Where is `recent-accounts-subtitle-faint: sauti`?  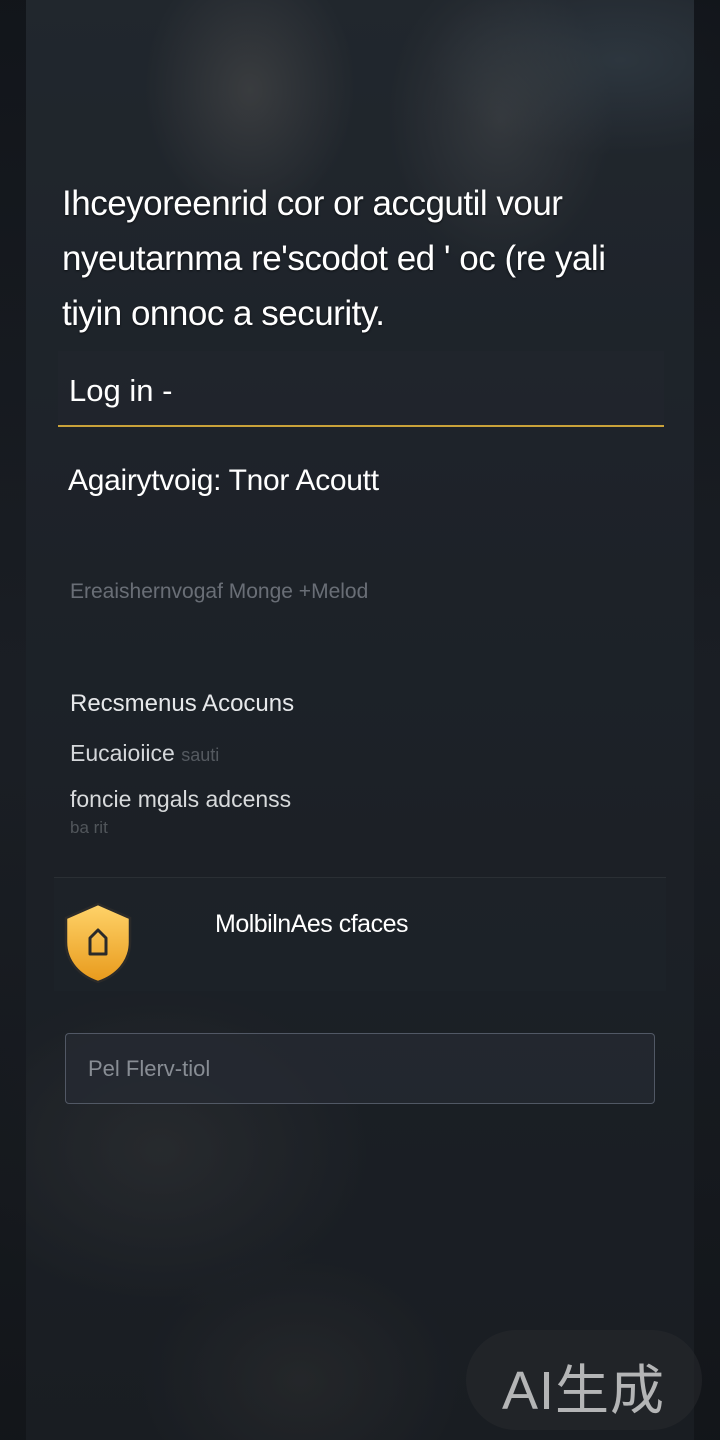 recent-accounts-subtitle-faint: sauti is located at coordinates (200, 755).